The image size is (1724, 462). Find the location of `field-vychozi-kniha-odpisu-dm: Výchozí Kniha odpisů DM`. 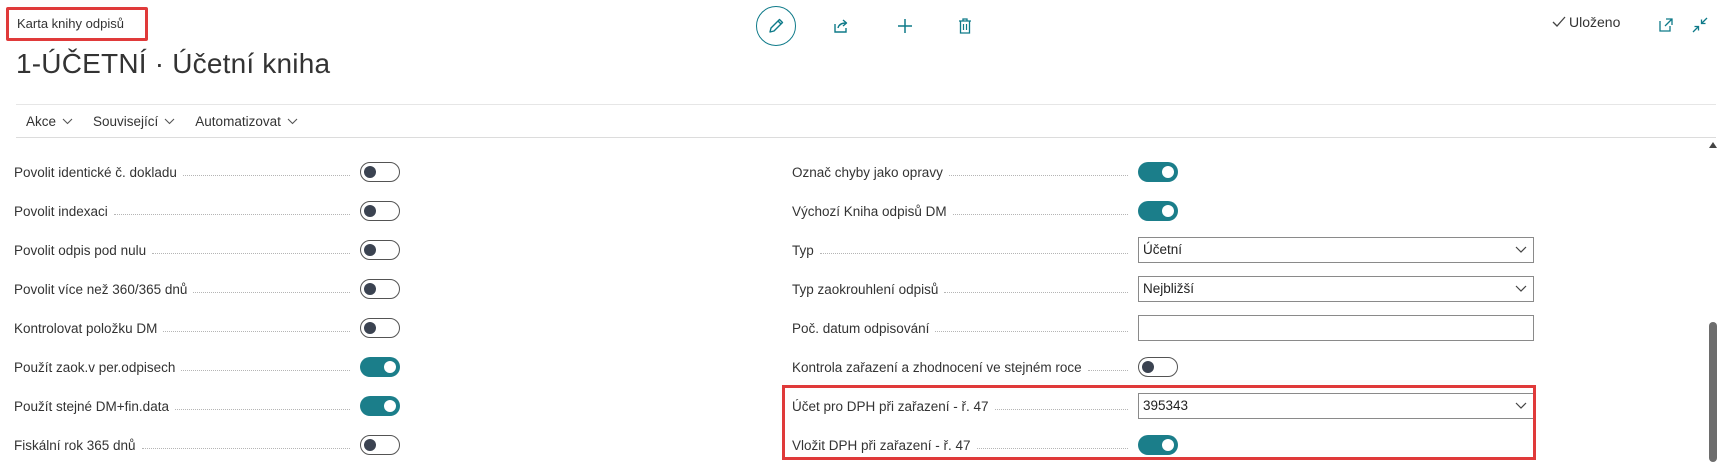

field-vychozi-kniha-odpisu-dm: Výchozí Kniha odpisů DM is located at coordinates (1164, 211).